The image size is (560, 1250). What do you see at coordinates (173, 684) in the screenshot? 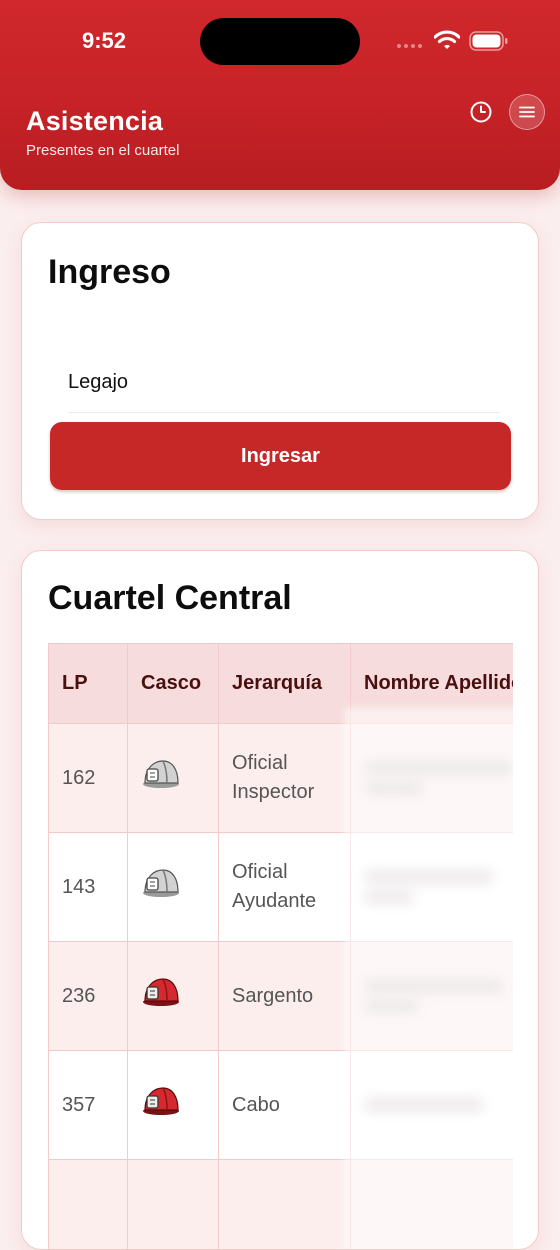
I see `column-header-casco: Casco` at bounding box center [173, 684].